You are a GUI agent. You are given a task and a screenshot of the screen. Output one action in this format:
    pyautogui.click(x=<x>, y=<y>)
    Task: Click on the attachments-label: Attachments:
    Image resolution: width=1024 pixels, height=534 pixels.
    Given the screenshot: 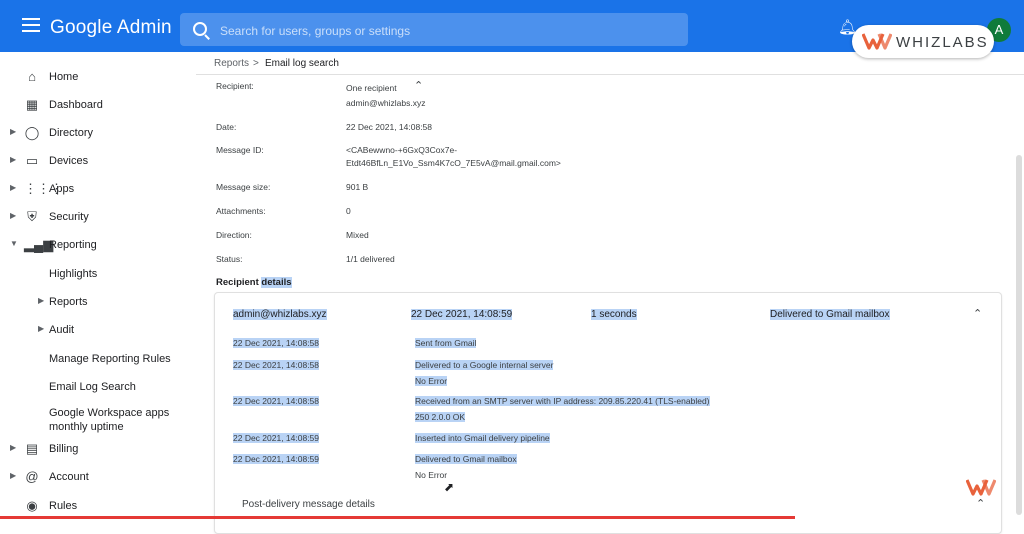 What is the action you would take?
    pyautogui.click(x=241, y=211)
    